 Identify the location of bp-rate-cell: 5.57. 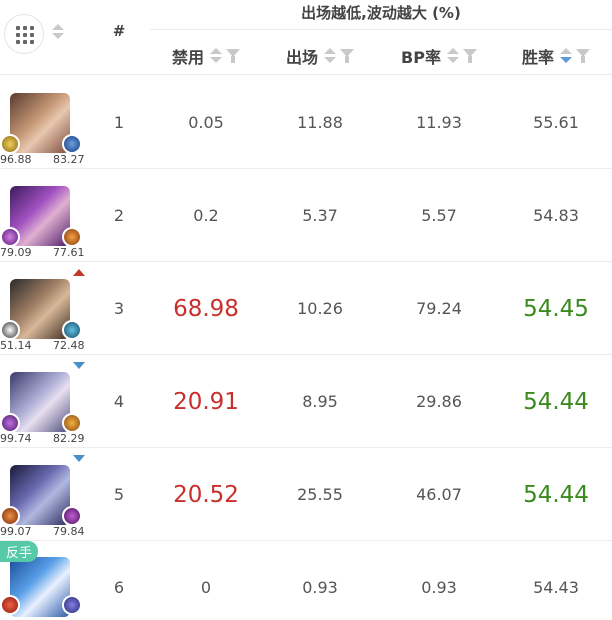
(439, 215).